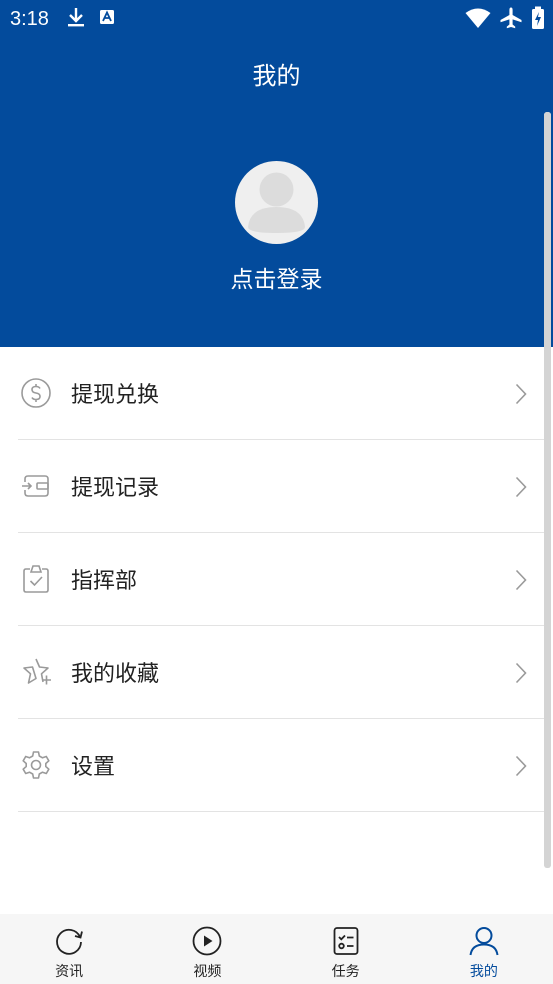  I want to click on download-icon, so click(76, 19).